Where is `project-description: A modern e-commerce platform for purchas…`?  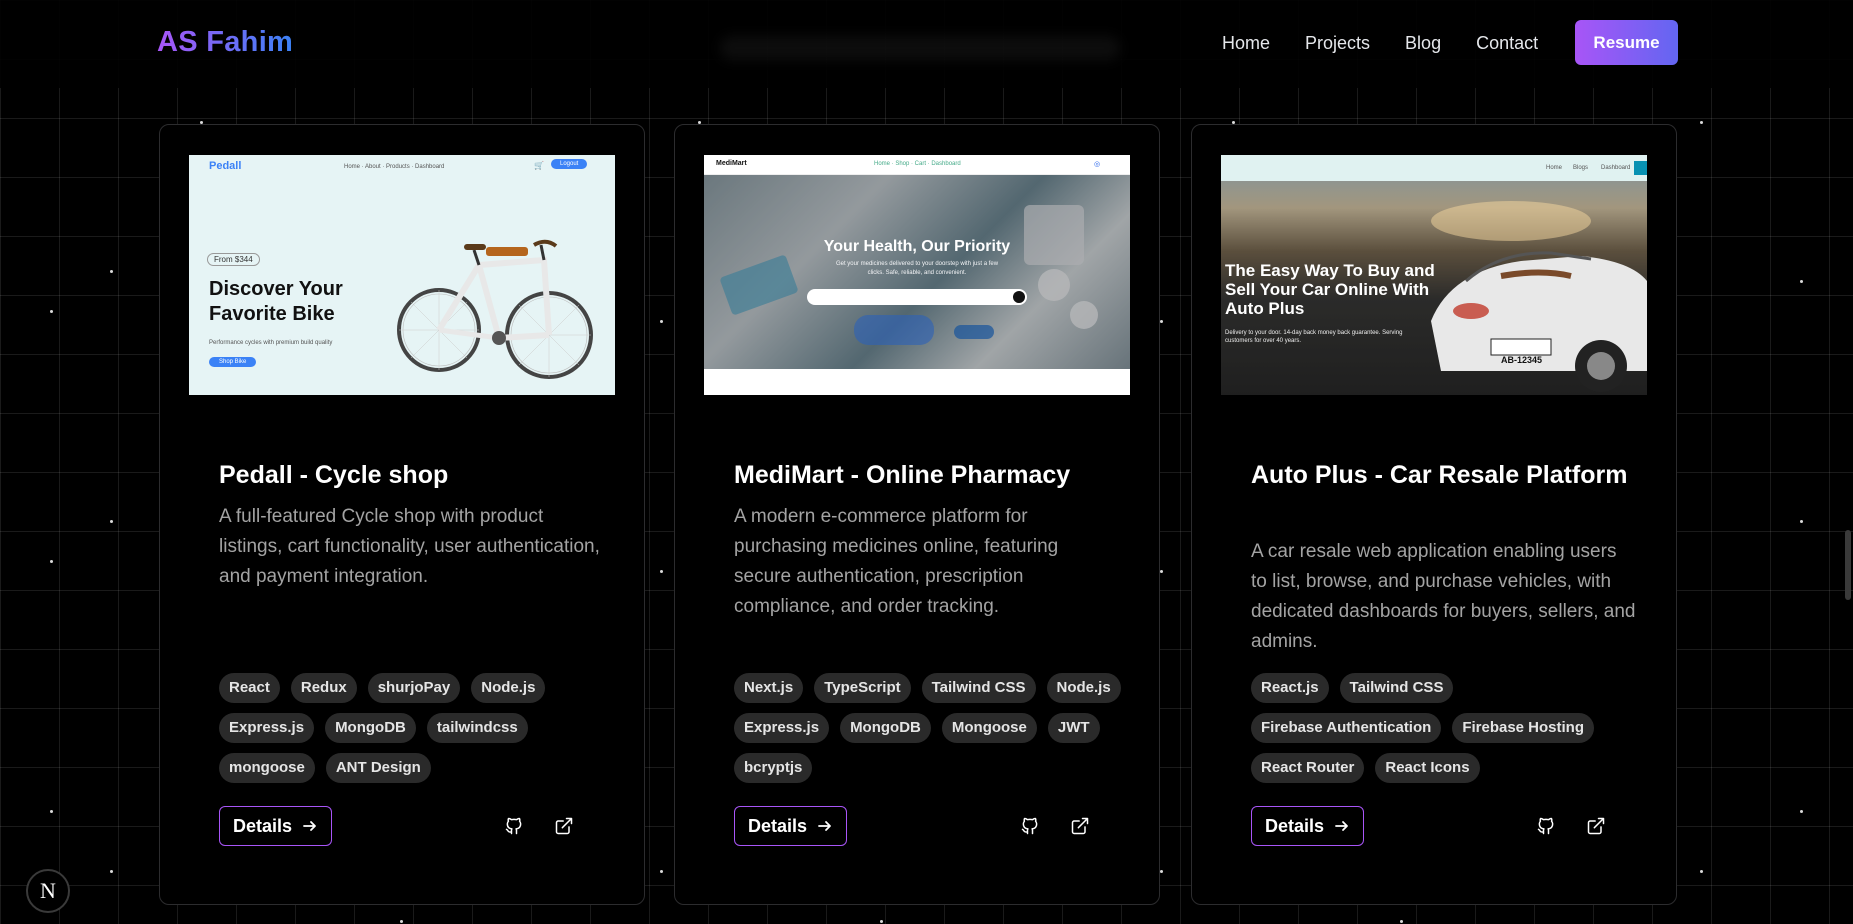
project-description: A modern e-commerce platform for purchas… is located at coordinates (896, 561).